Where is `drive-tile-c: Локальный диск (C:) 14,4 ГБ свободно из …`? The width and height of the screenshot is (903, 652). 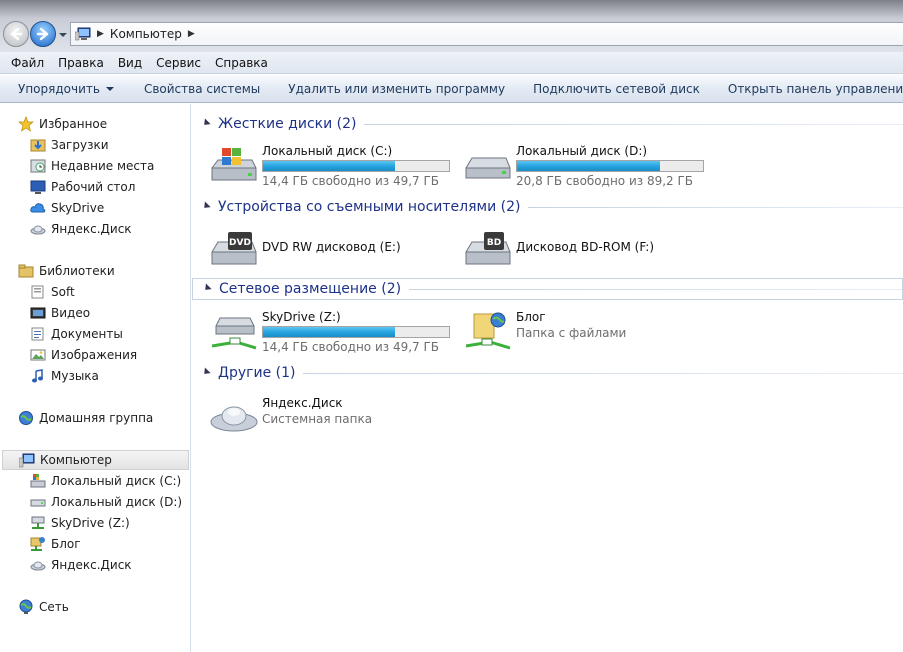 drive-tile-c: Локальный диск (C:) 14,4 ГБ свободно из … is located at coordinates (335, 166).